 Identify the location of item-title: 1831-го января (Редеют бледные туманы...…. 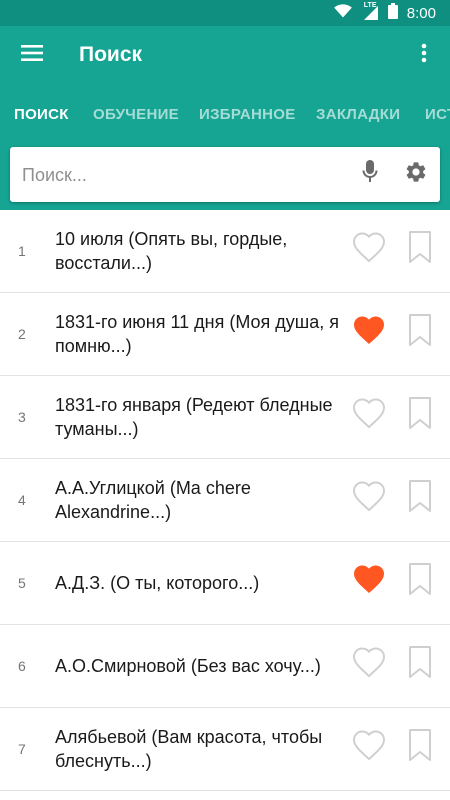
(194, 417).